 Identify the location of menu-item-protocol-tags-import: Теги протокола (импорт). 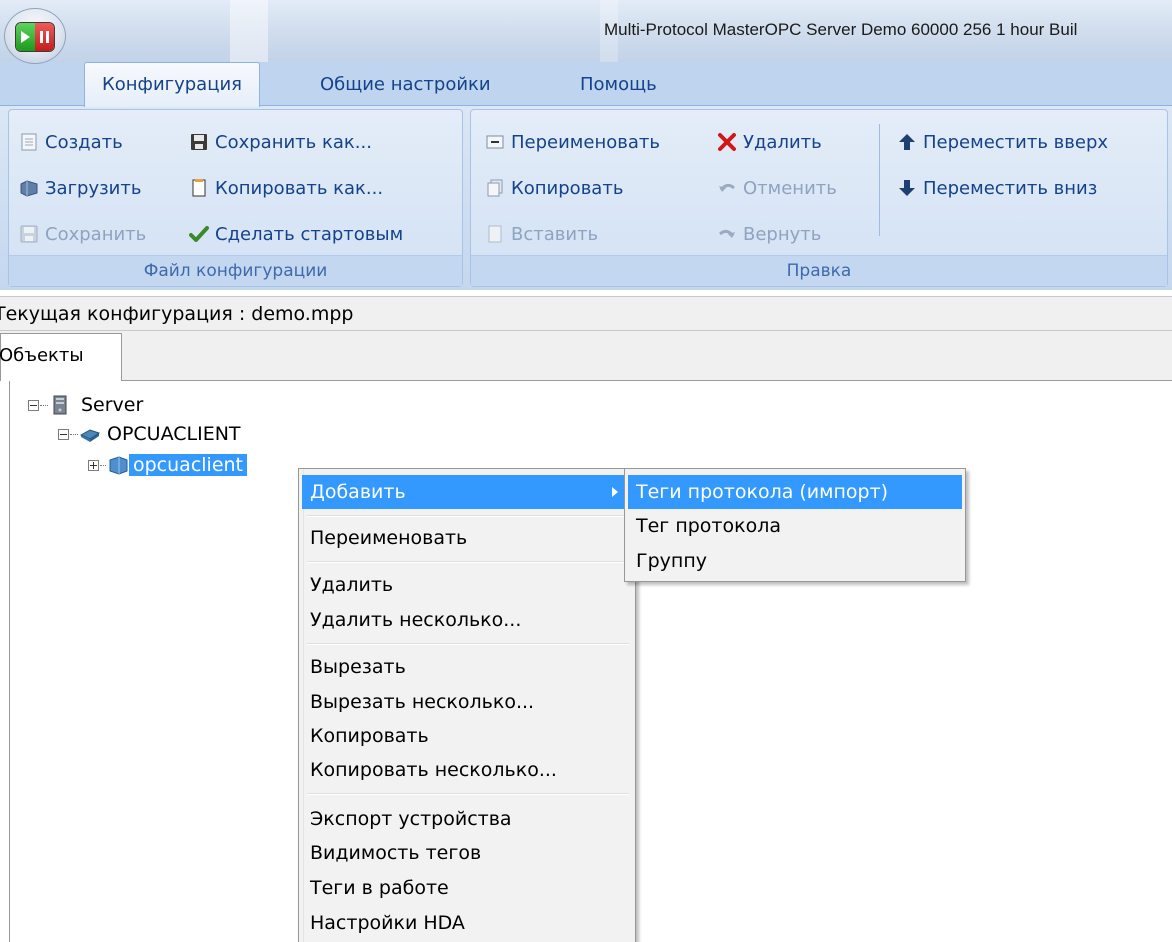
(795, 492).